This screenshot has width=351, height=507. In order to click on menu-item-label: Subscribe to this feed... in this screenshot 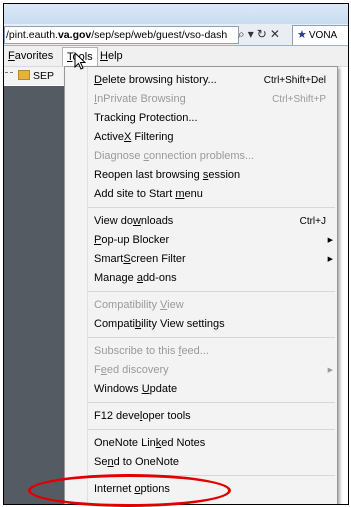, I will do `click(151, 351)`.